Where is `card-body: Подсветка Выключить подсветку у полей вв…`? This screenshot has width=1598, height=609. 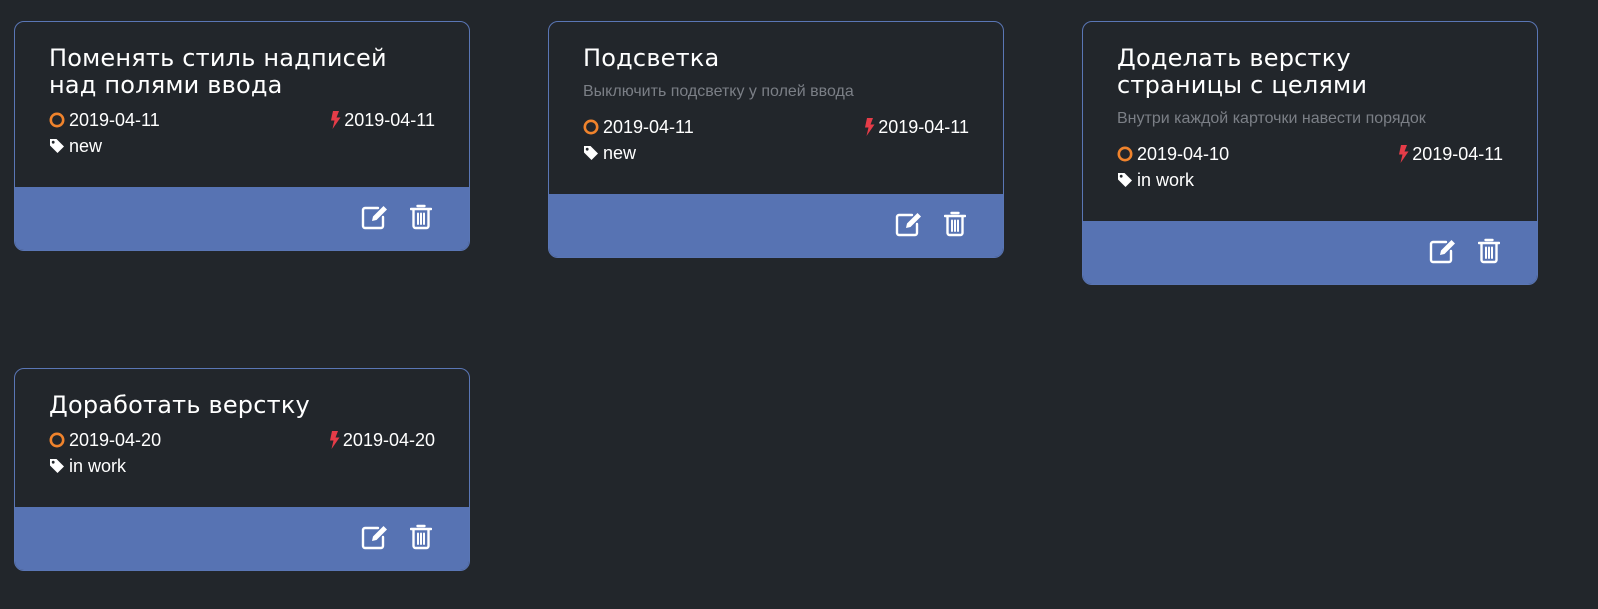
card-body: Подсветка Выключить подсветку у полей вв… is located at coordinates (776, 108).